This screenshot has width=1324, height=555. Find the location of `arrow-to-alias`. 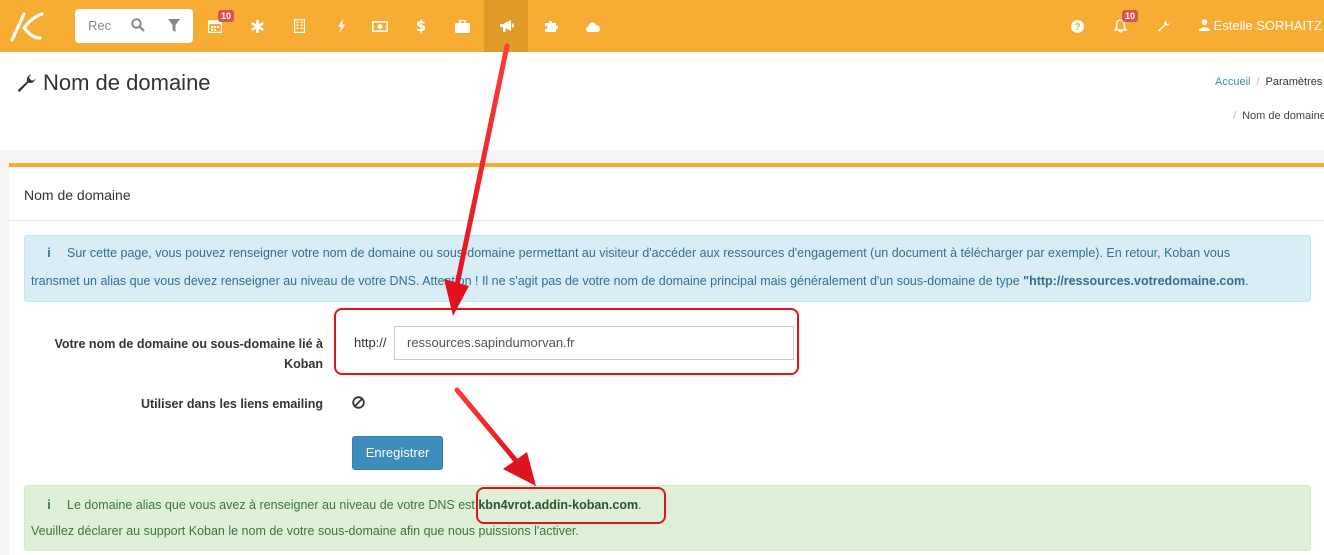

arrow-to-alias is located at coordinates (495, 436).